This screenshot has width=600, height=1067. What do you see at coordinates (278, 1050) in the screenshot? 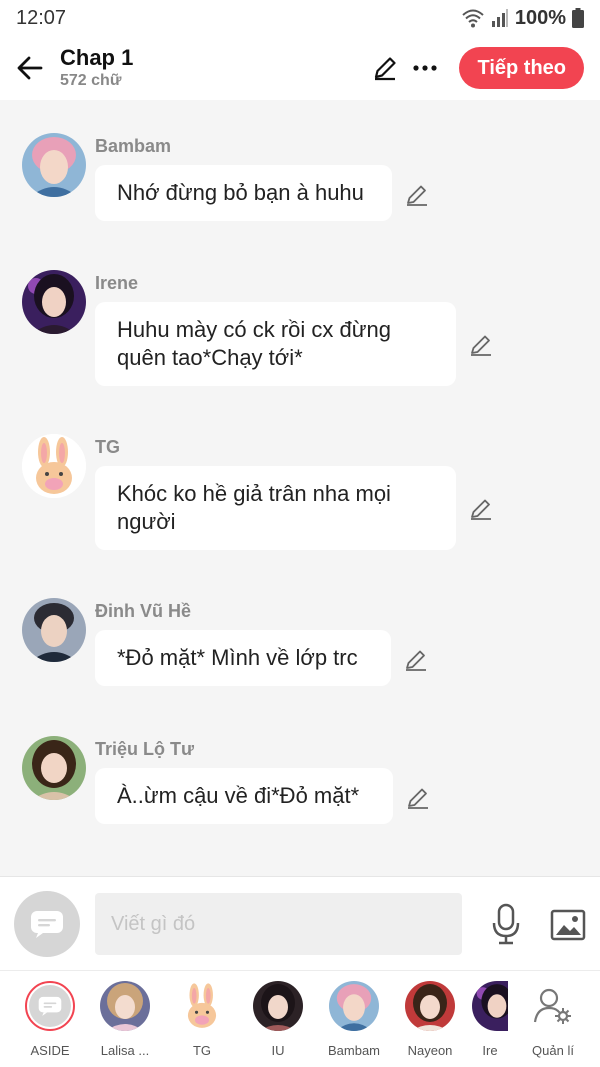
I see `character-label: IU` at bounding box center [278, 1050].